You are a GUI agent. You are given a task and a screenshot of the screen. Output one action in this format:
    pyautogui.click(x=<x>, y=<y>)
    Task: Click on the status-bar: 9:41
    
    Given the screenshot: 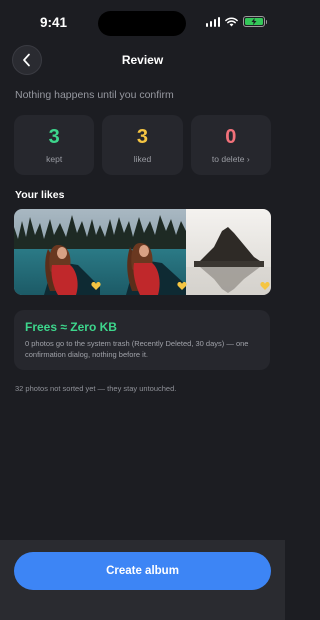 What is the action you would take?
    pyautogui.click(x=142, y=22)
    